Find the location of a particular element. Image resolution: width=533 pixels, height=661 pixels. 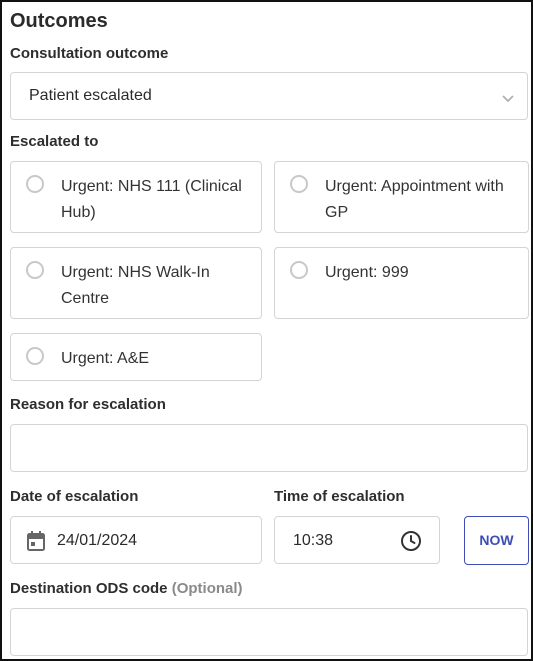

radio-option-a-and-e: Urgent: A&E is located at coordinates (136, 357).